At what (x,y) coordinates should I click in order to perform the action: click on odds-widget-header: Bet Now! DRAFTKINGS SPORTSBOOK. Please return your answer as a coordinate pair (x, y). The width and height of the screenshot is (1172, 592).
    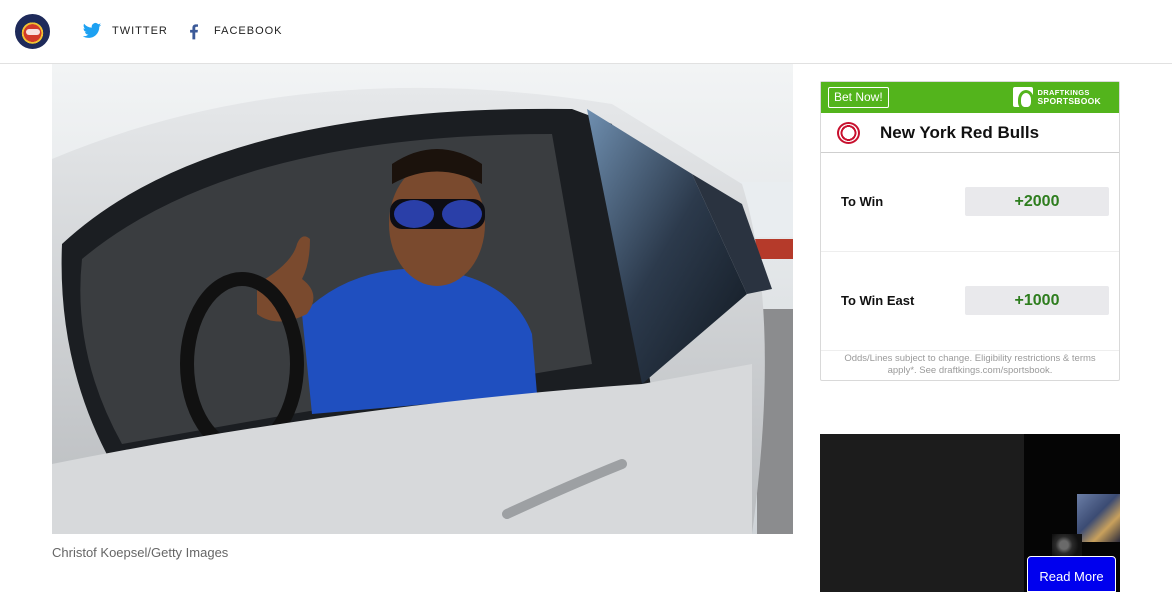
    Looking at the image, I should click on (970, 97).